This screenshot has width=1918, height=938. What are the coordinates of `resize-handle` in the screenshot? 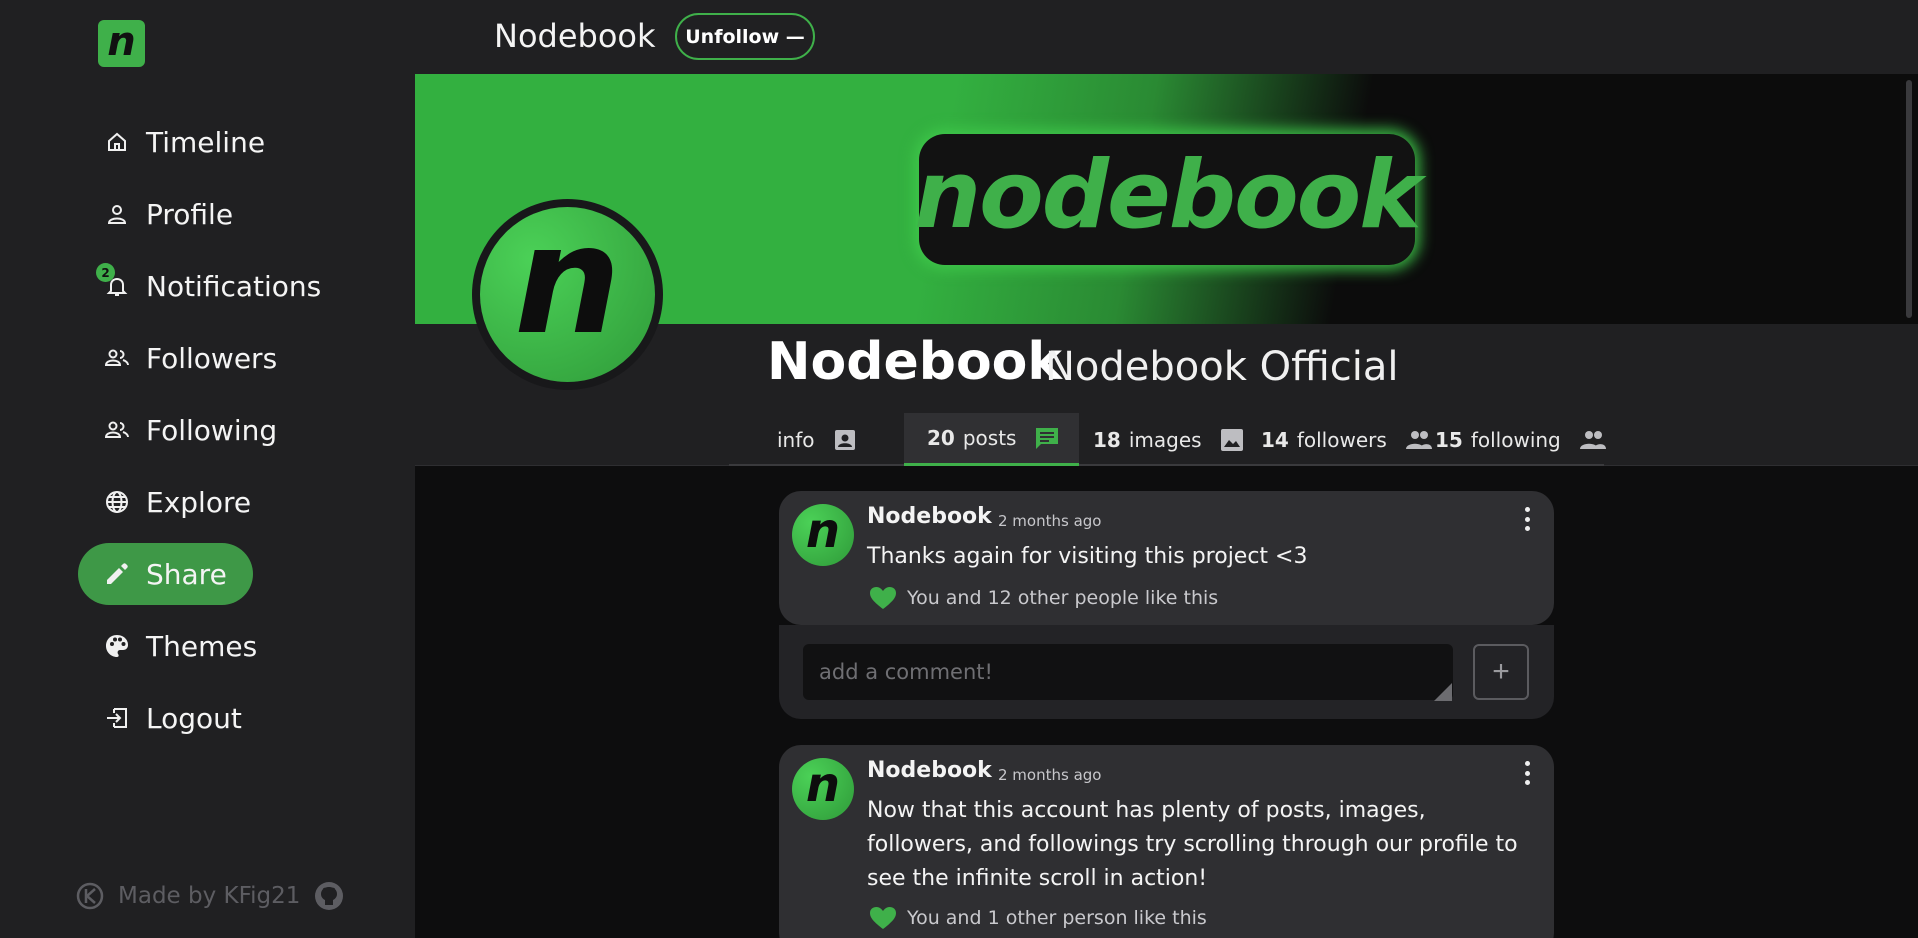 It's located at (1443, 692).